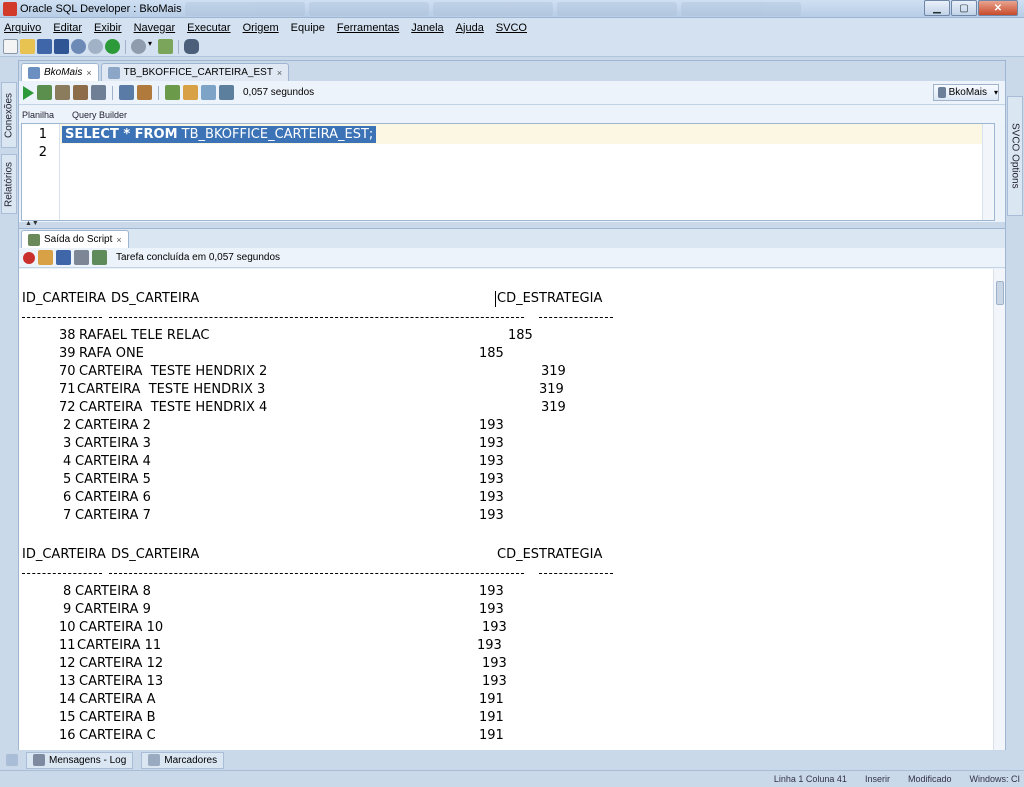  I want to click on chevron-down-icon: ▾, so click(152, 46).